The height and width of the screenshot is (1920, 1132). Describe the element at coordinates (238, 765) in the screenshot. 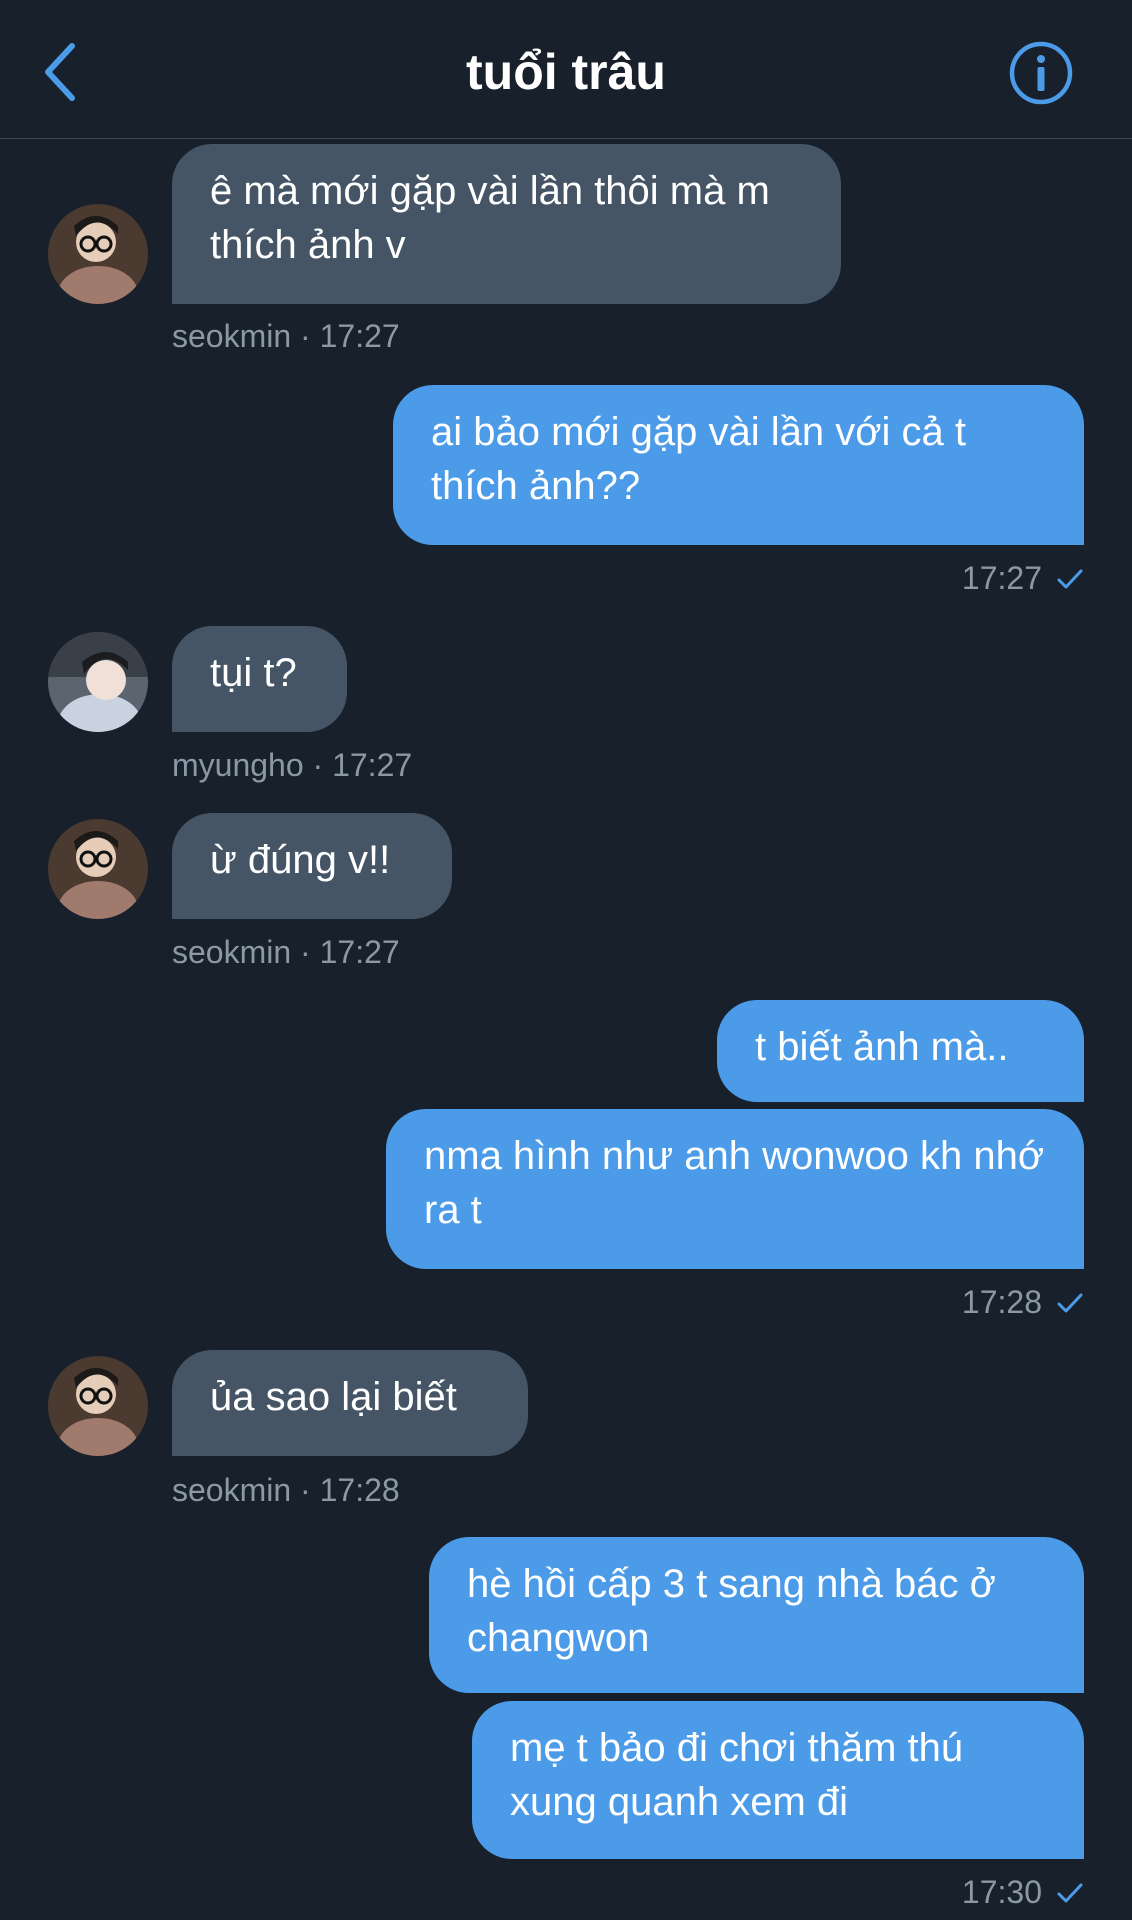

I see `sender-name: myungho` at that location.